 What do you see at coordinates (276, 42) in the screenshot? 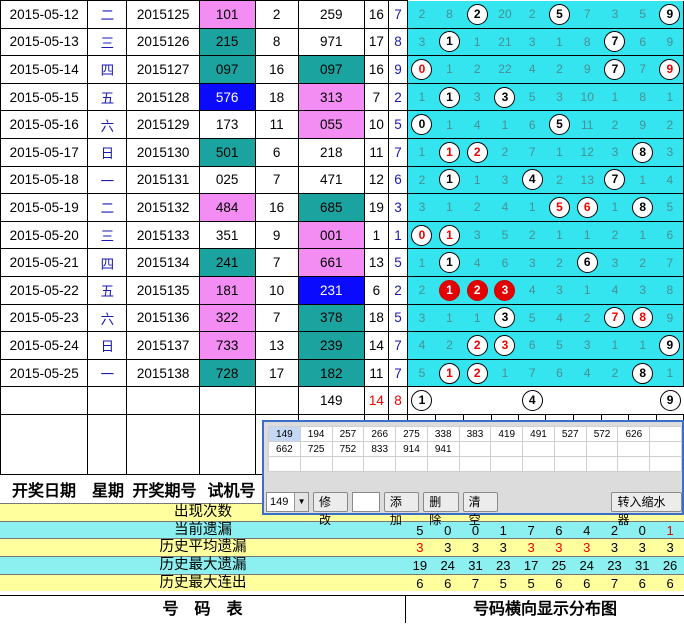
I see `sum-value: 8` at bounding box center [276, 42].